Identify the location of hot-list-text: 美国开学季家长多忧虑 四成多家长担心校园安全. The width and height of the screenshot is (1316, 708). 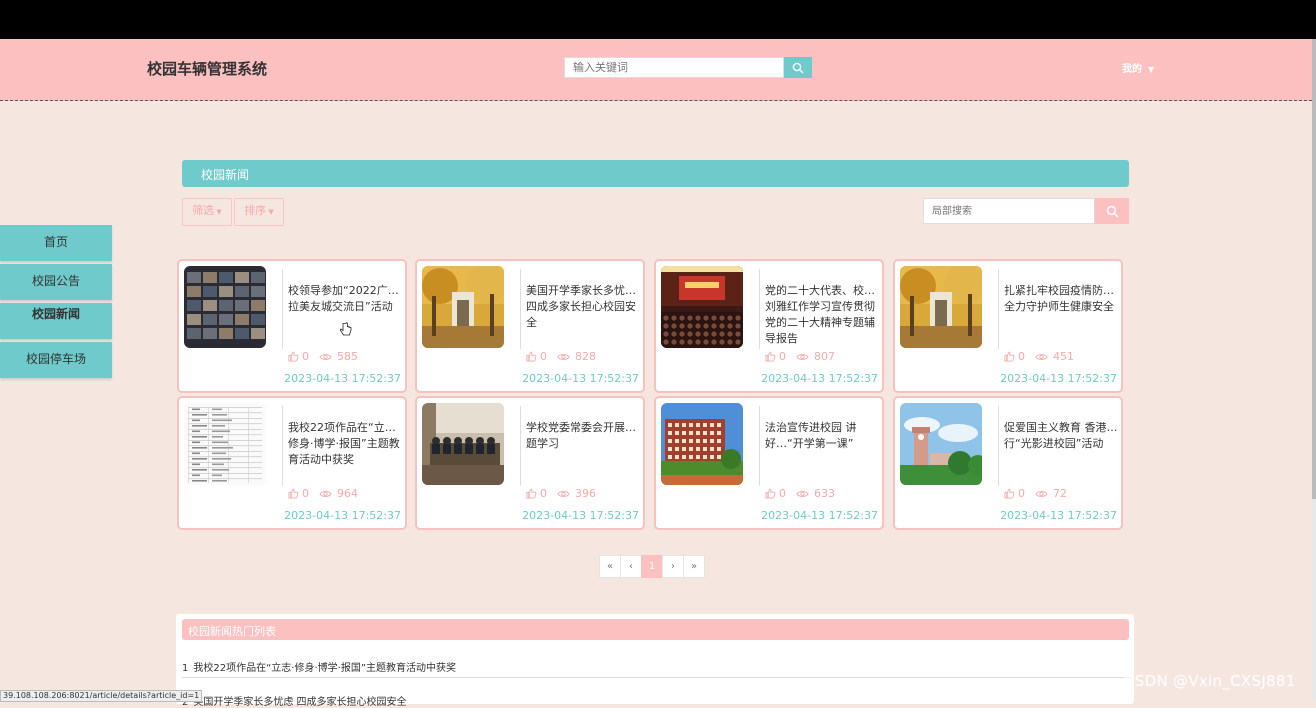
(300, 702).